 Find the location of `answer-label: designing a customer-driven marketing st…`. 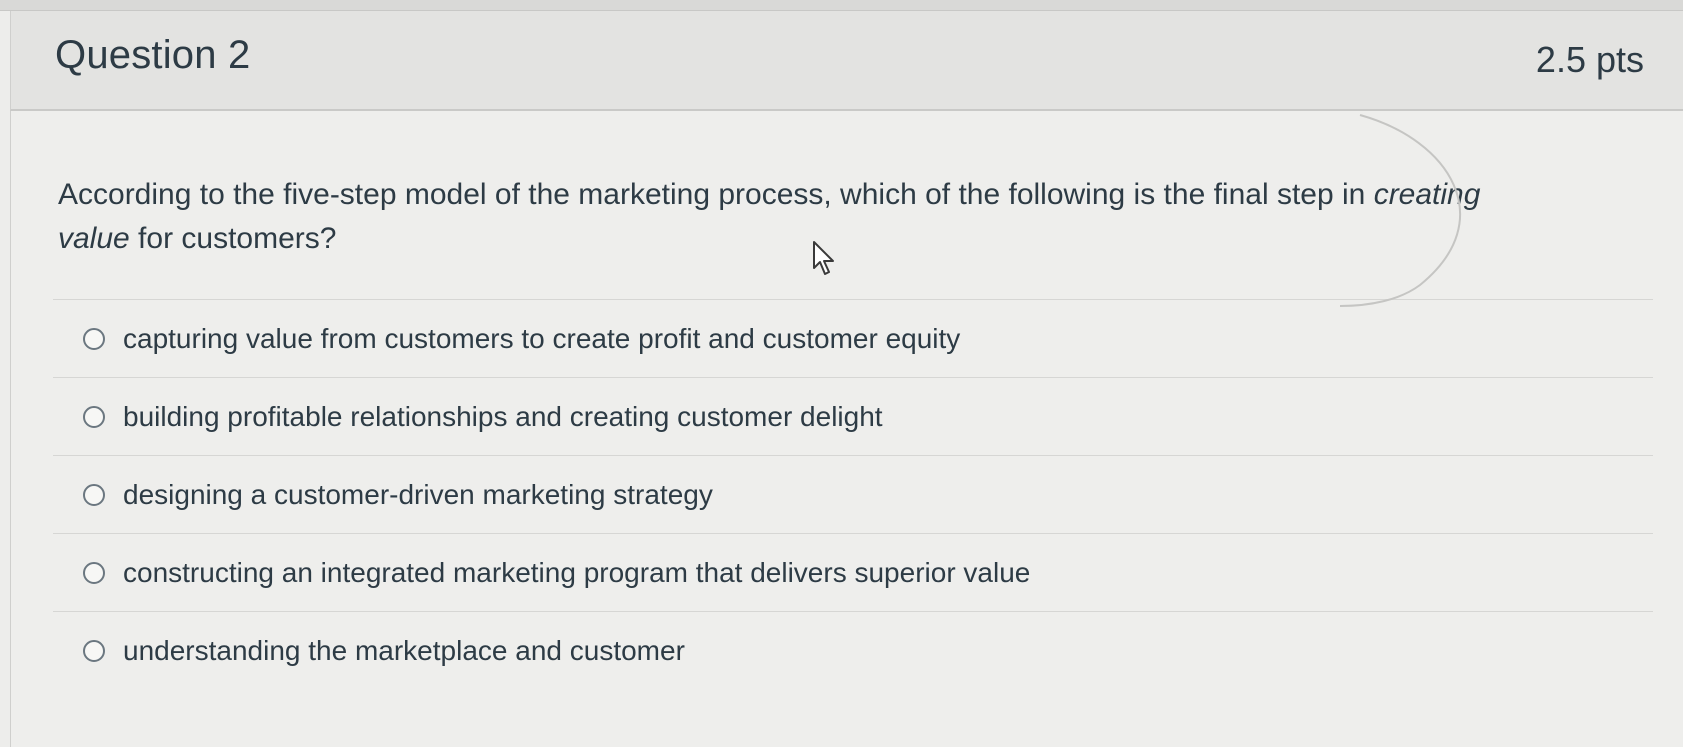

answer-label: designing a customer-driven marketing st… is located at coordinates (418, 495).